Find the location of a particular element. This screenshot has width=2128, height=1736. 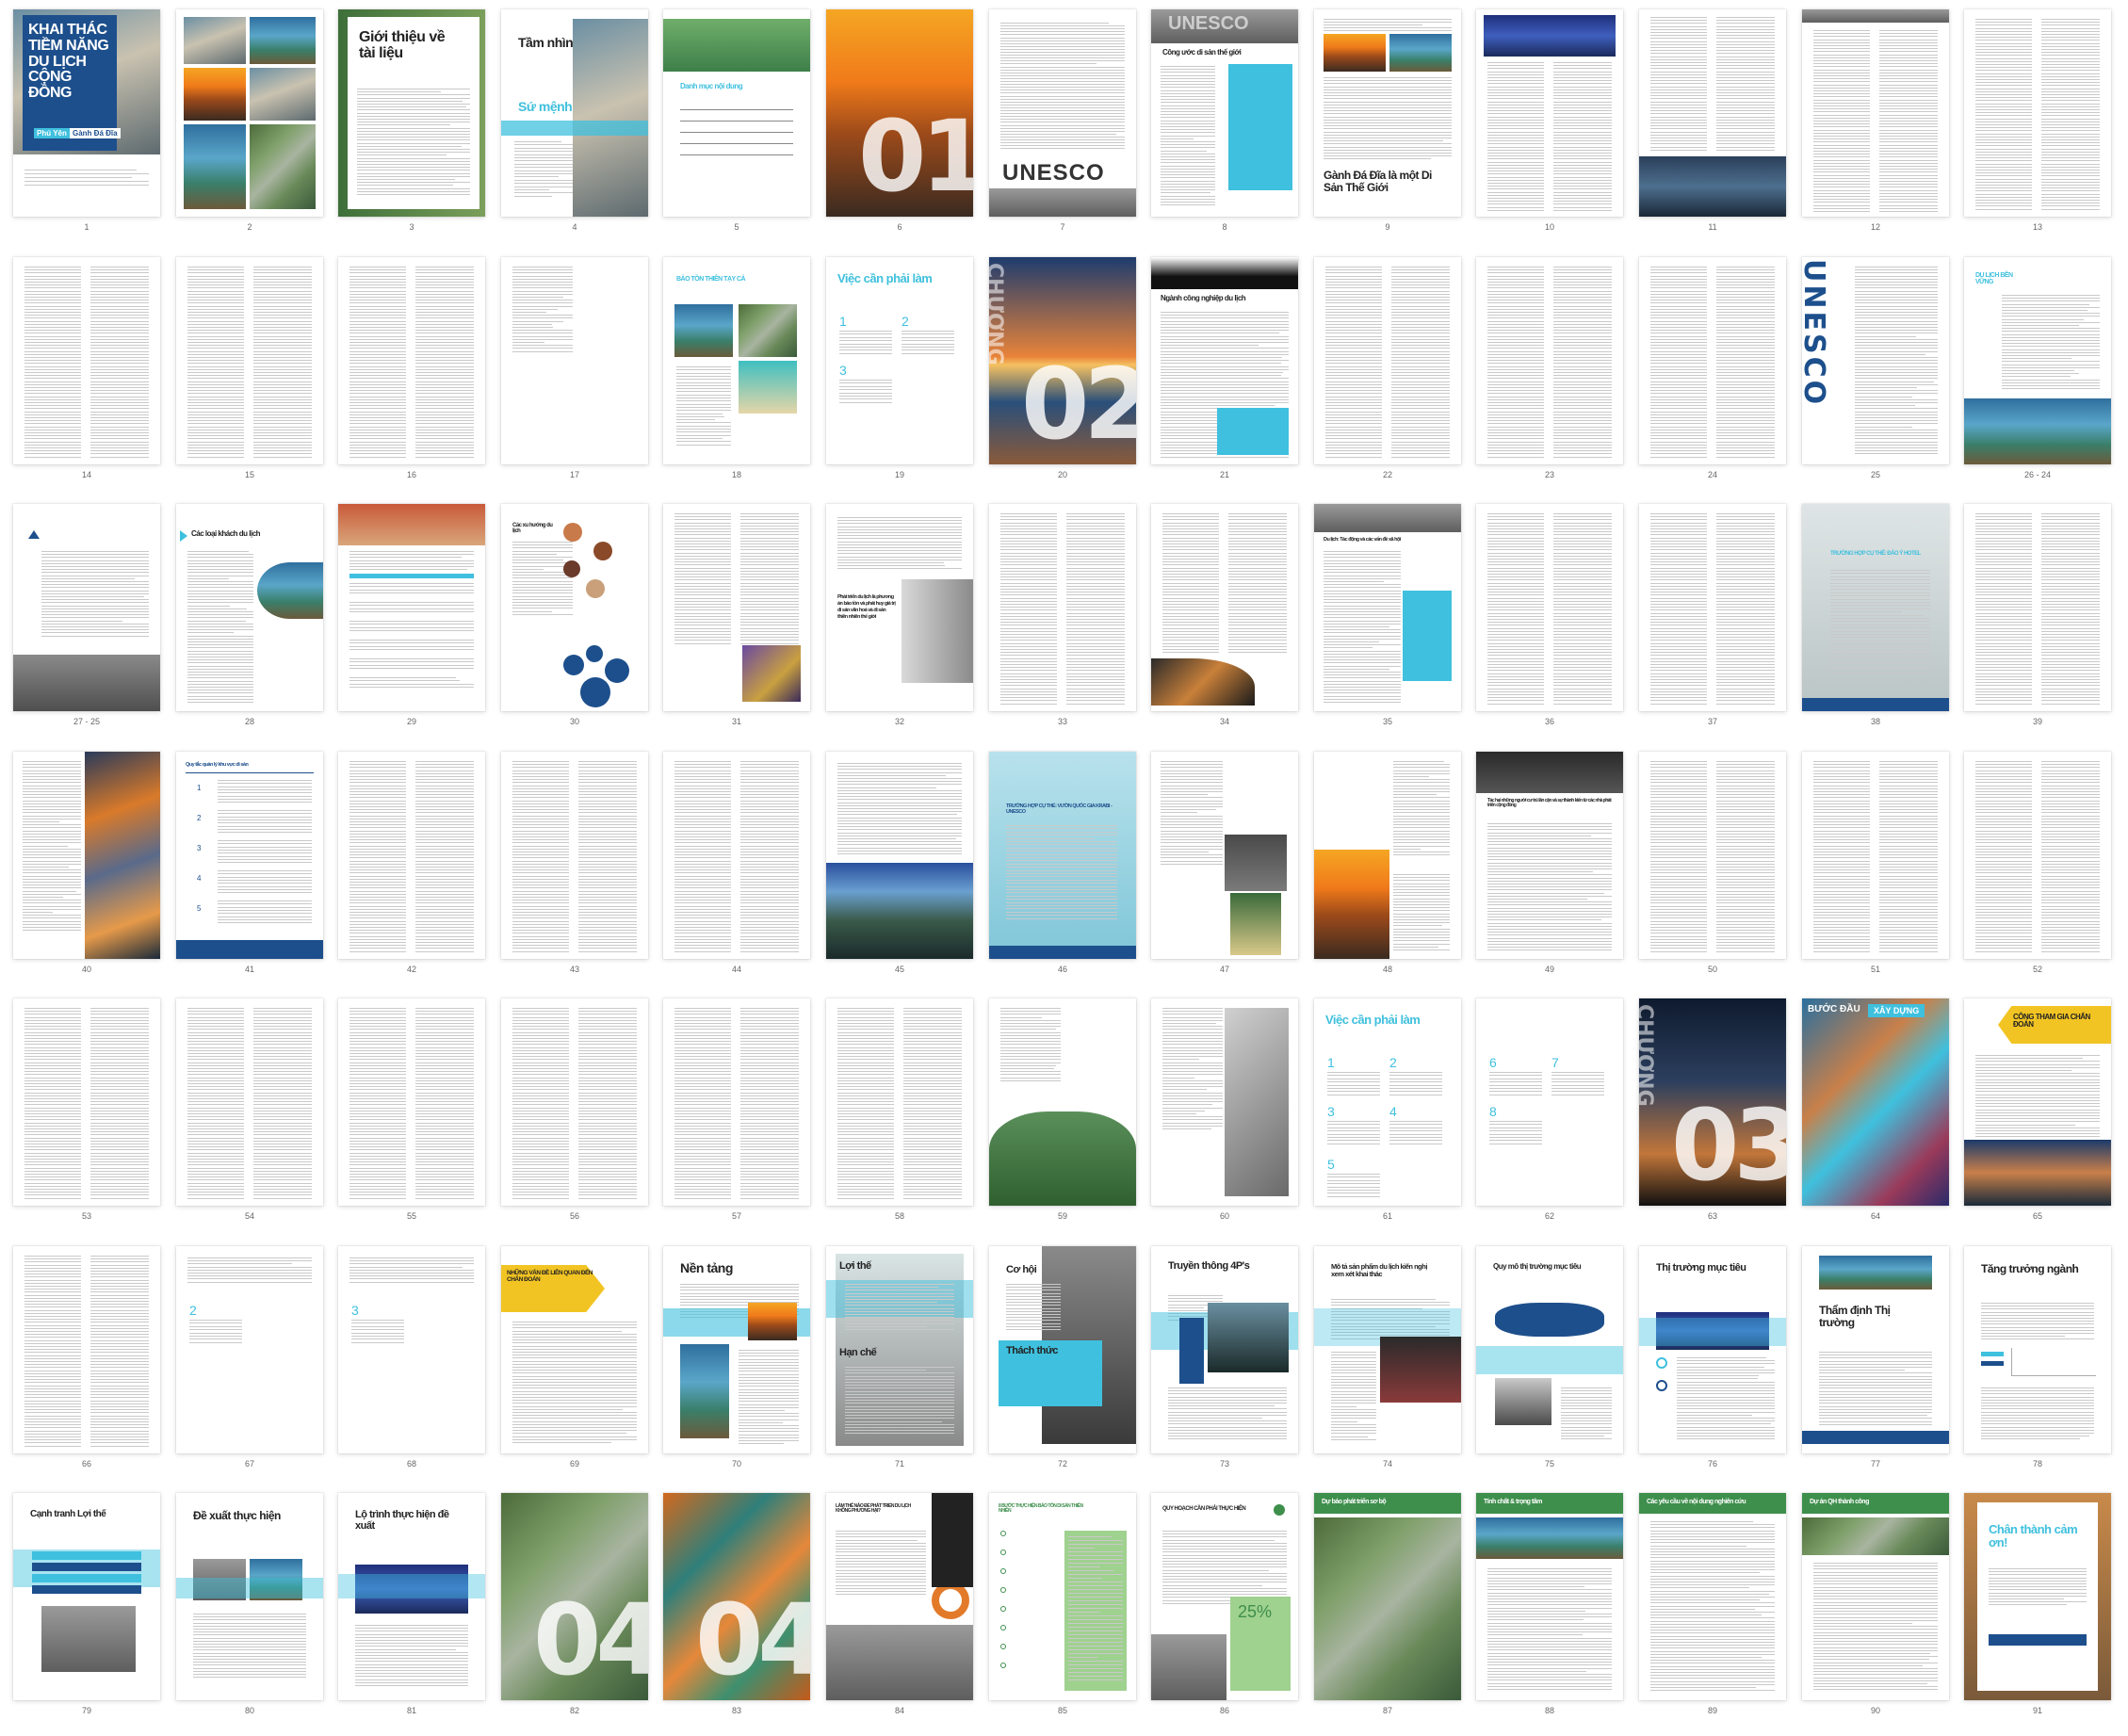

page-thumbnail: 52 is located at coordinates (2038, 871).